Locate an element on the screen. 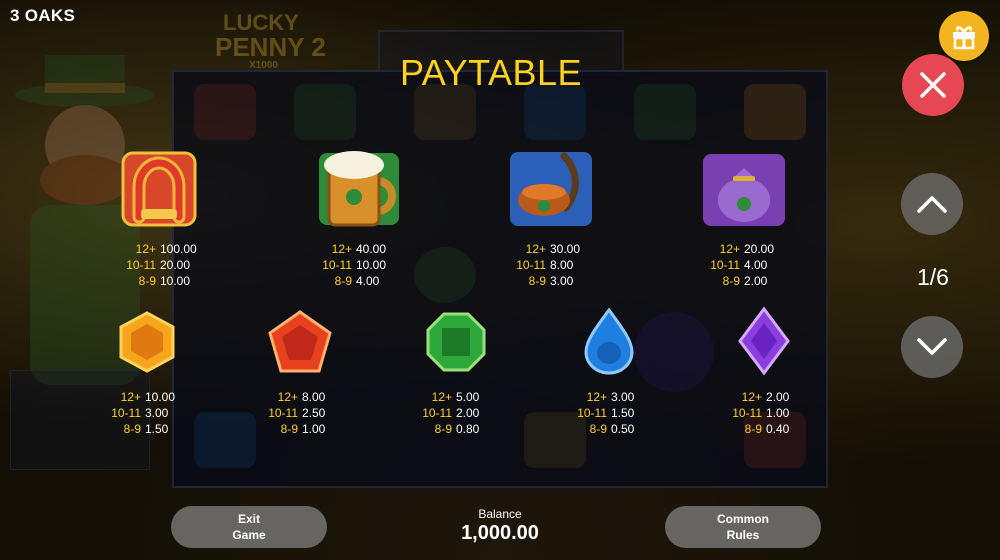 The image size is (1000, 560). payout-row: 10-11 3.00 is located at coordinates (141, 413).